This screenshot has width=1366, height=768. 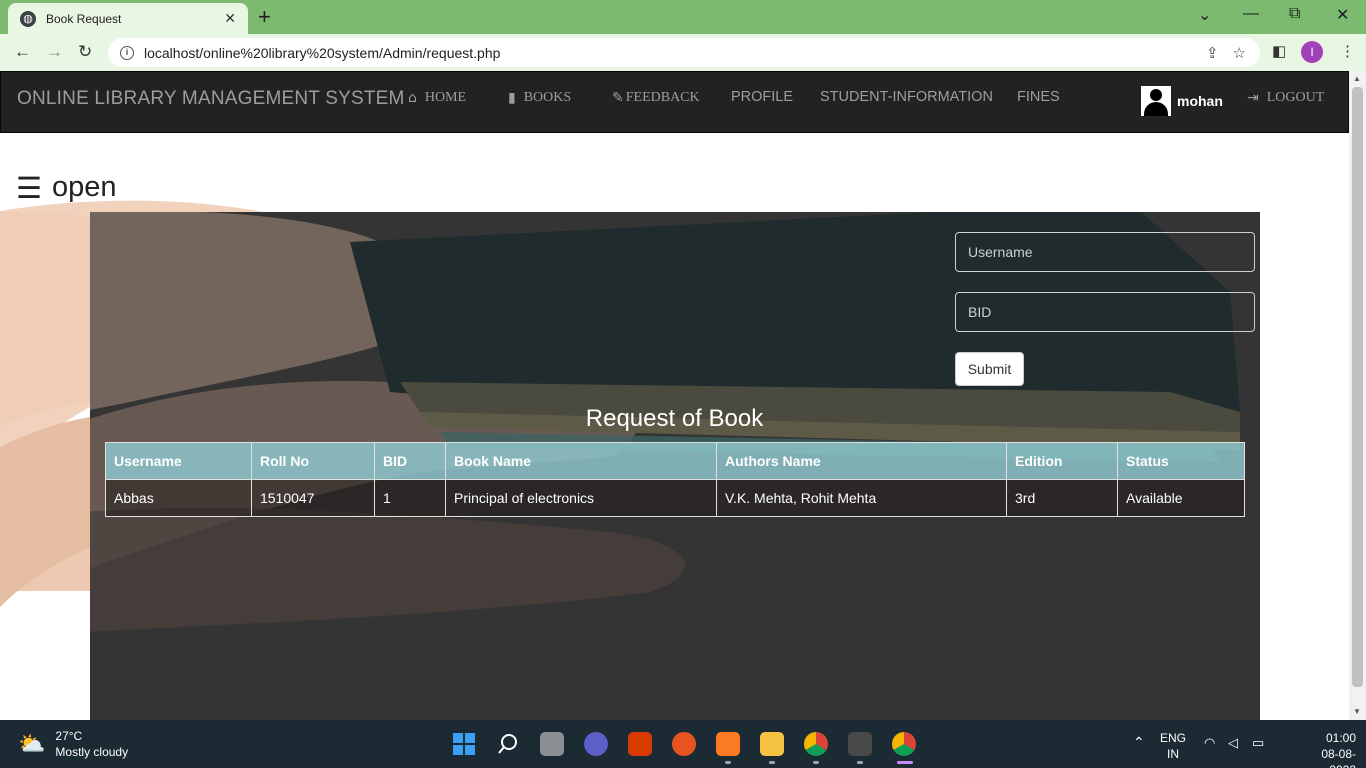 I want to click on task-view-icon, so click(x=552, y=744).